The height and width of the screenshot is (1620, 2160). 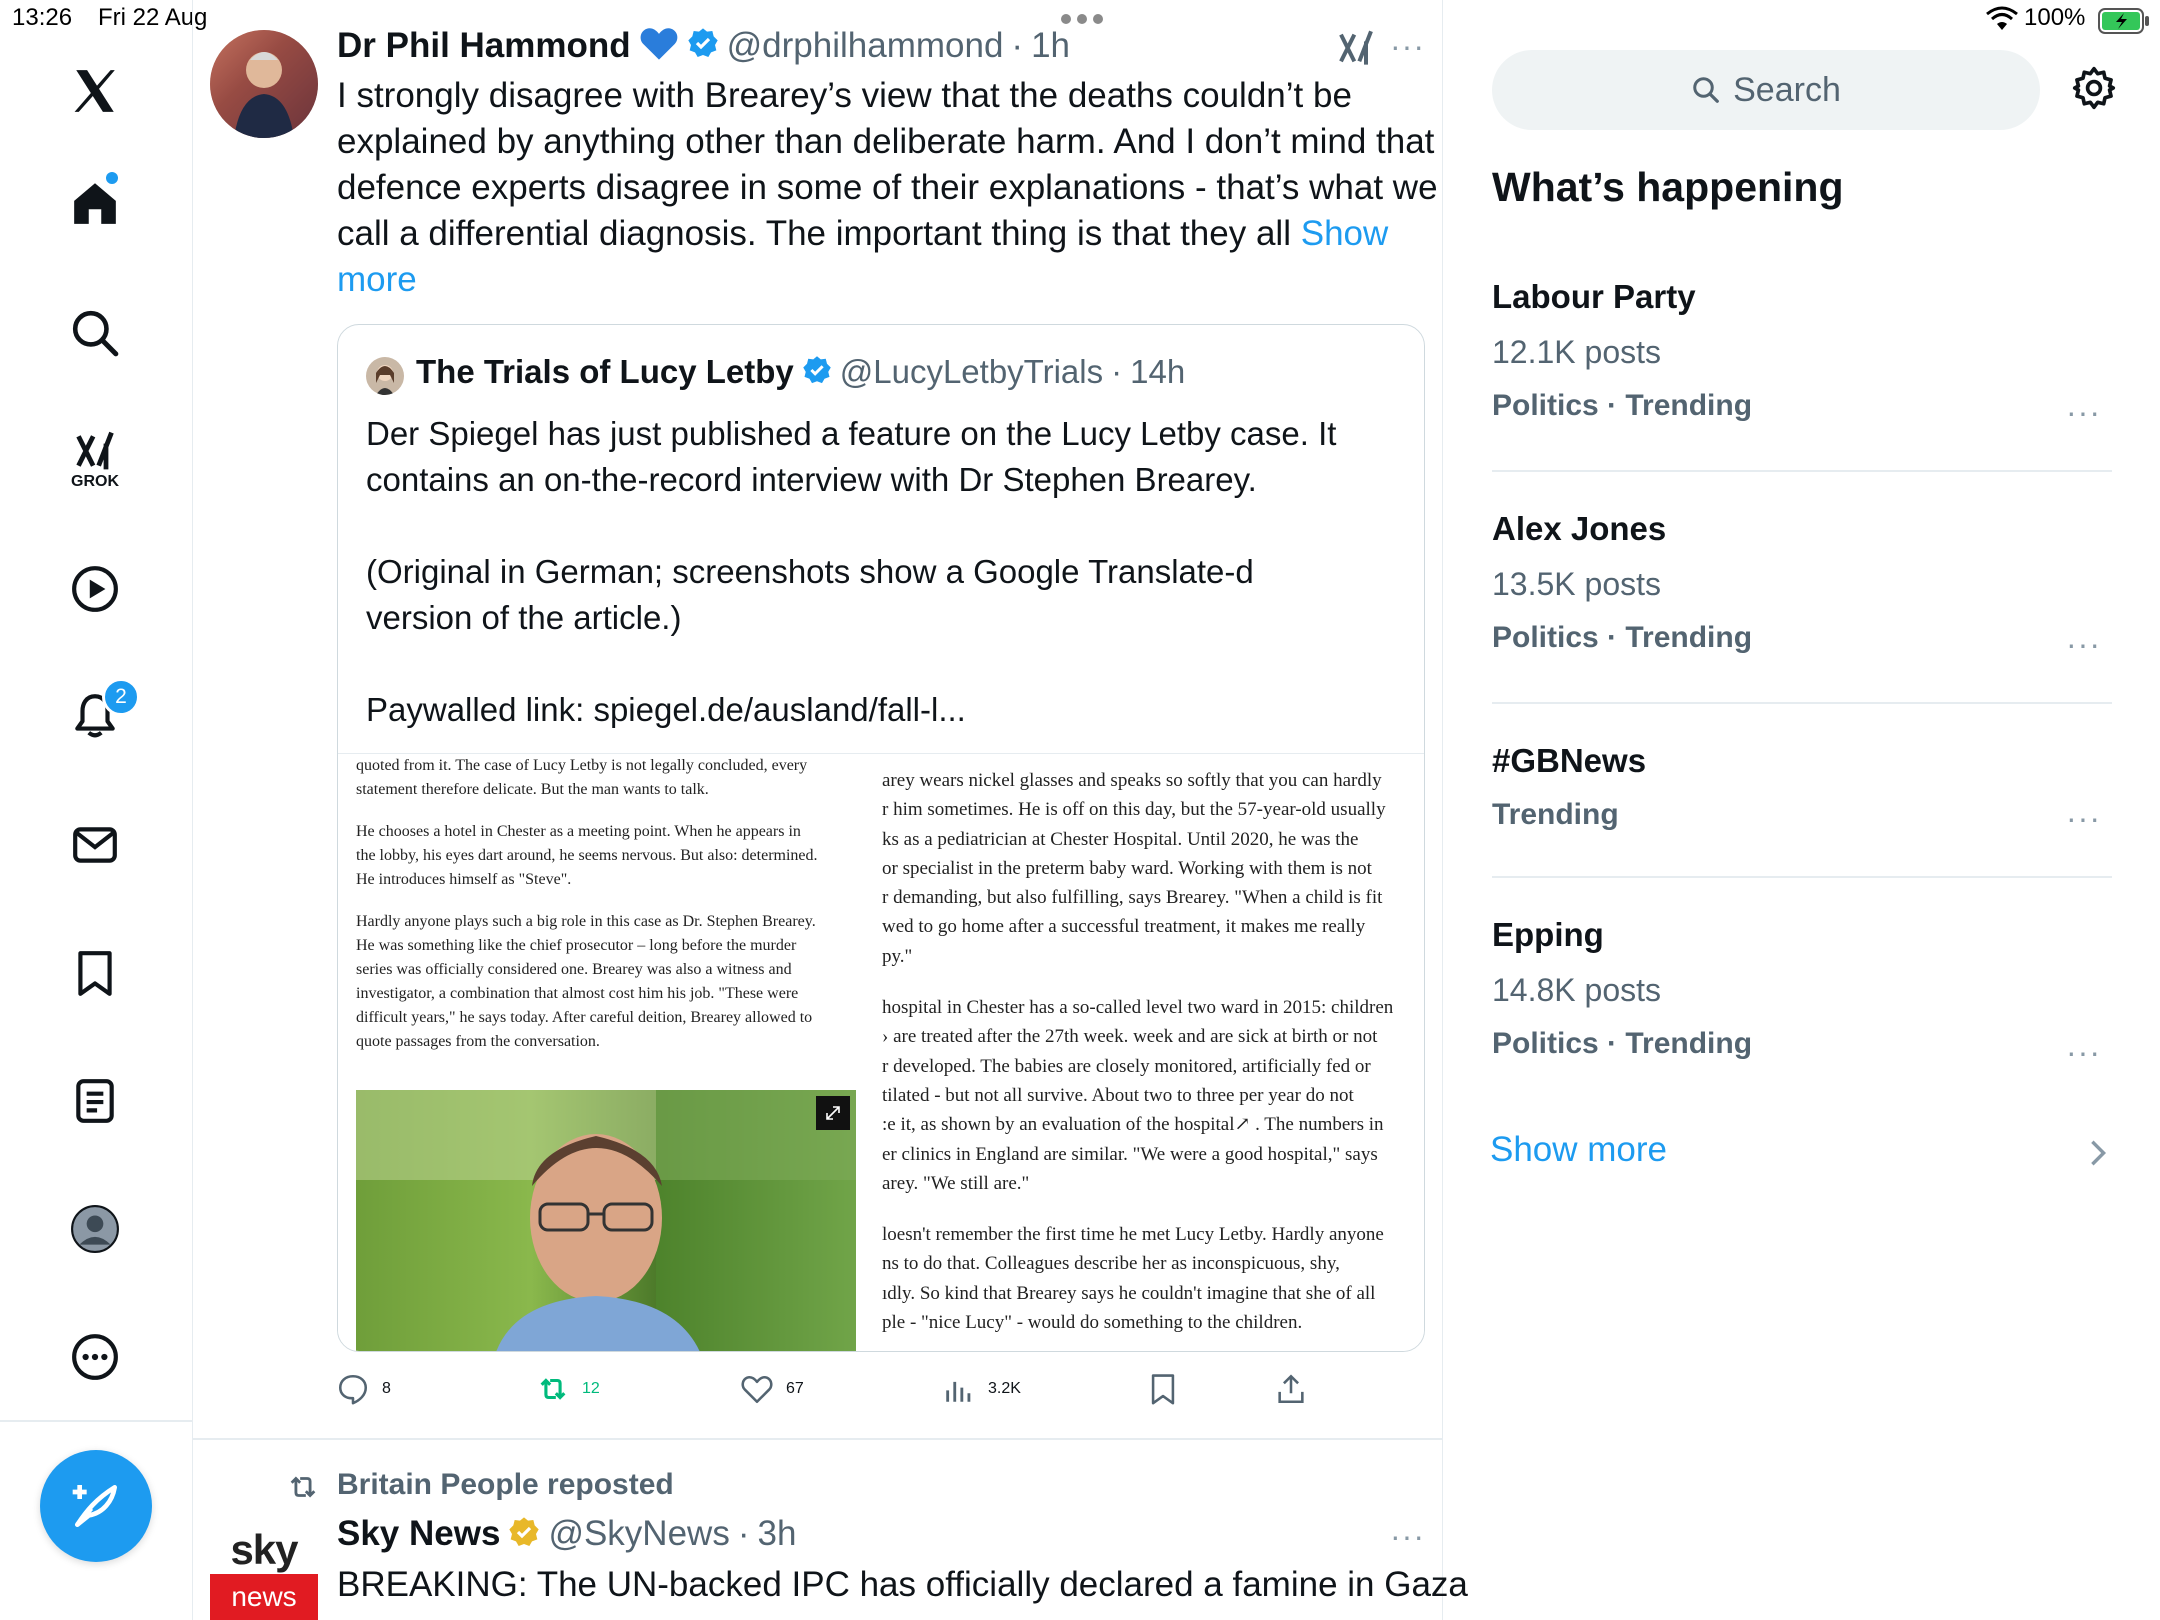 What do you see at coordinates (887, 280) in the screenshot?
I see `show-more-link-cont: more` at bounding box center [887, 280].